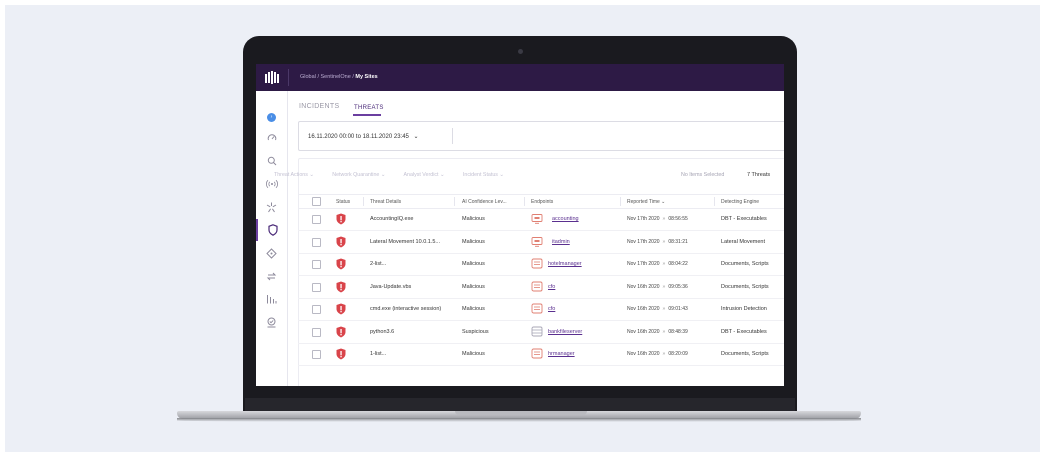 This screenshot has width=1045, height=457. I want to click on sidebar-item-reports, so click(271, 299).